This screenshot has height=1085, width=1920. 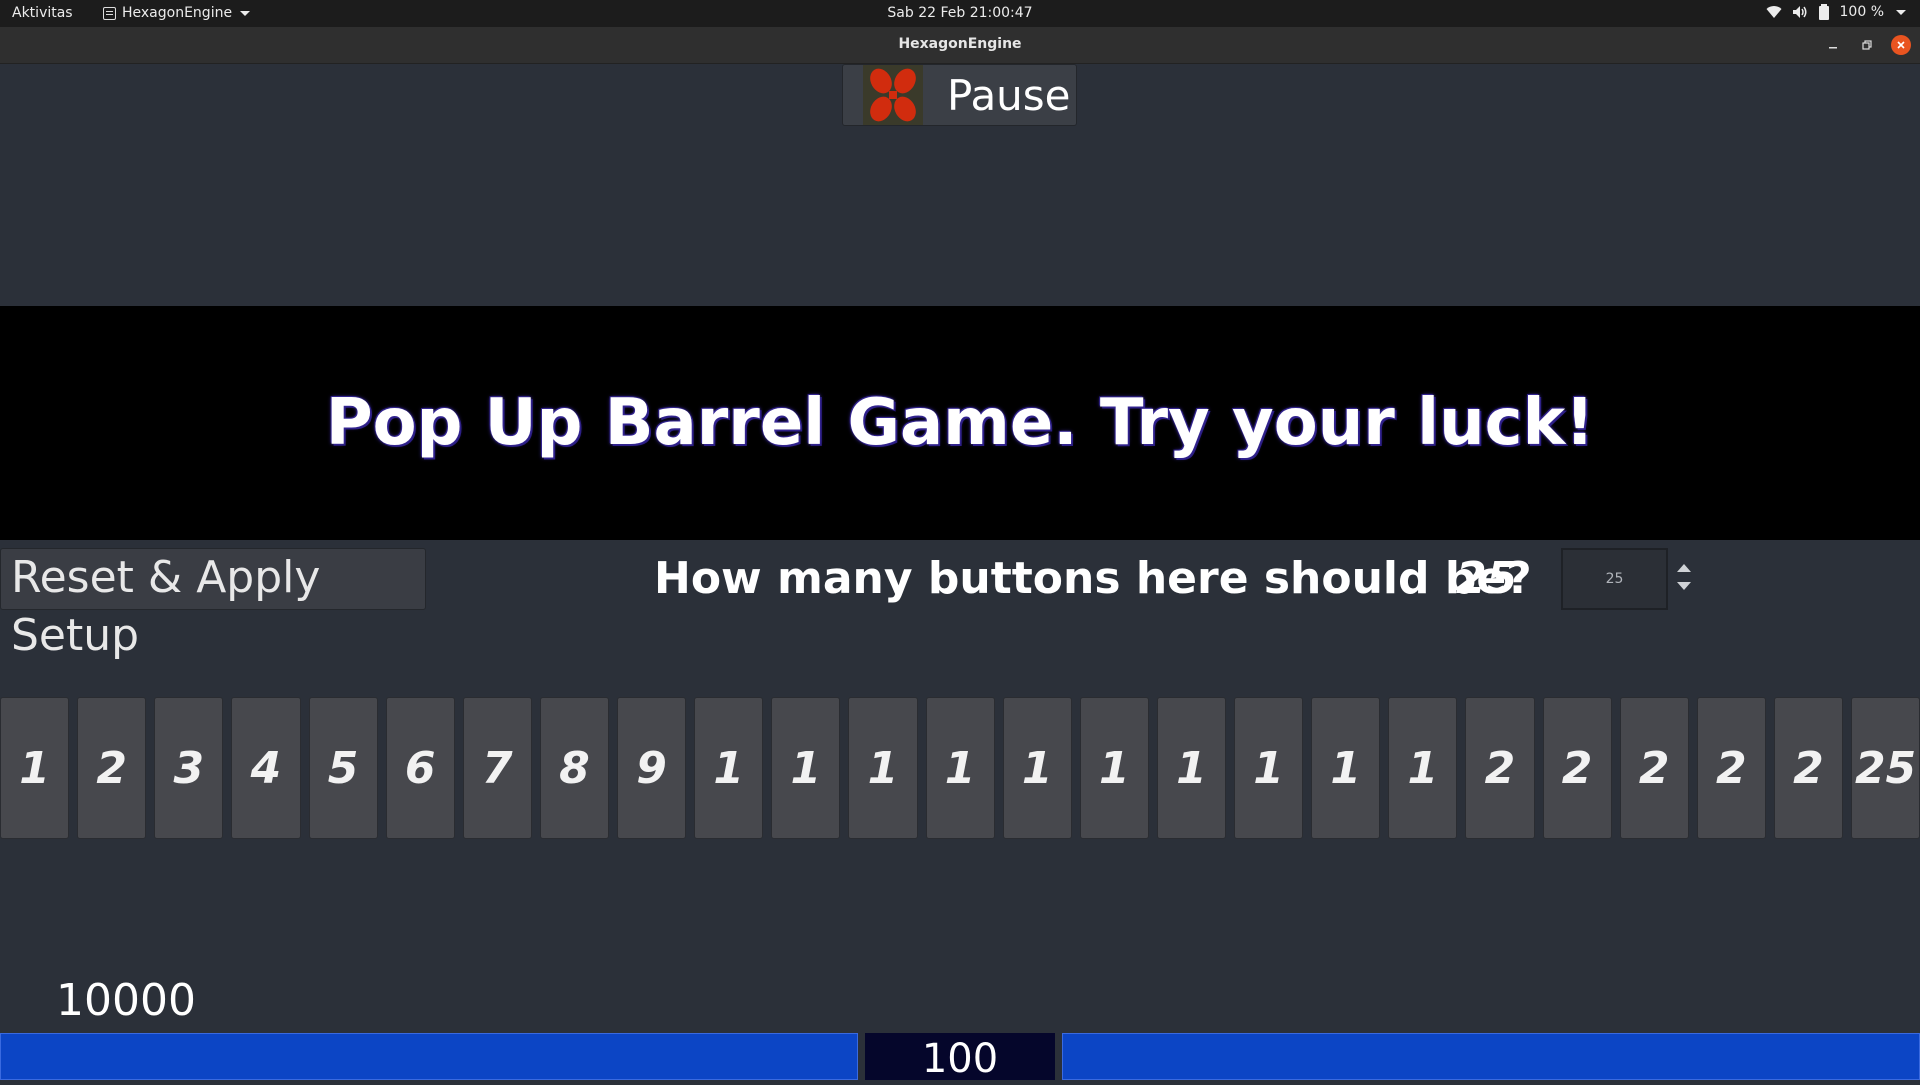 I want to click on minimize-icon, so click(x=1833, y=48).